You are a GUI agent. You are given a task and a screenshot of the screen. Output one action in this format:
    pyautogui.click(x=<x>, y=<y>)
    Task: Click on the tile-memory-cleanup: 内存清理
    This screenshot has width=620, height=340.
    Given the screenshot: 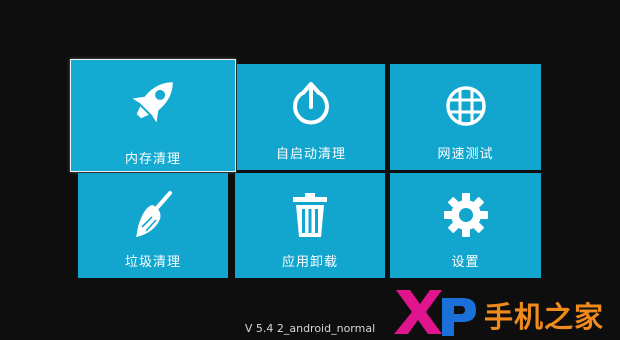 What is the action you would take?
    pyautogui.click(x=153, y=115)
    